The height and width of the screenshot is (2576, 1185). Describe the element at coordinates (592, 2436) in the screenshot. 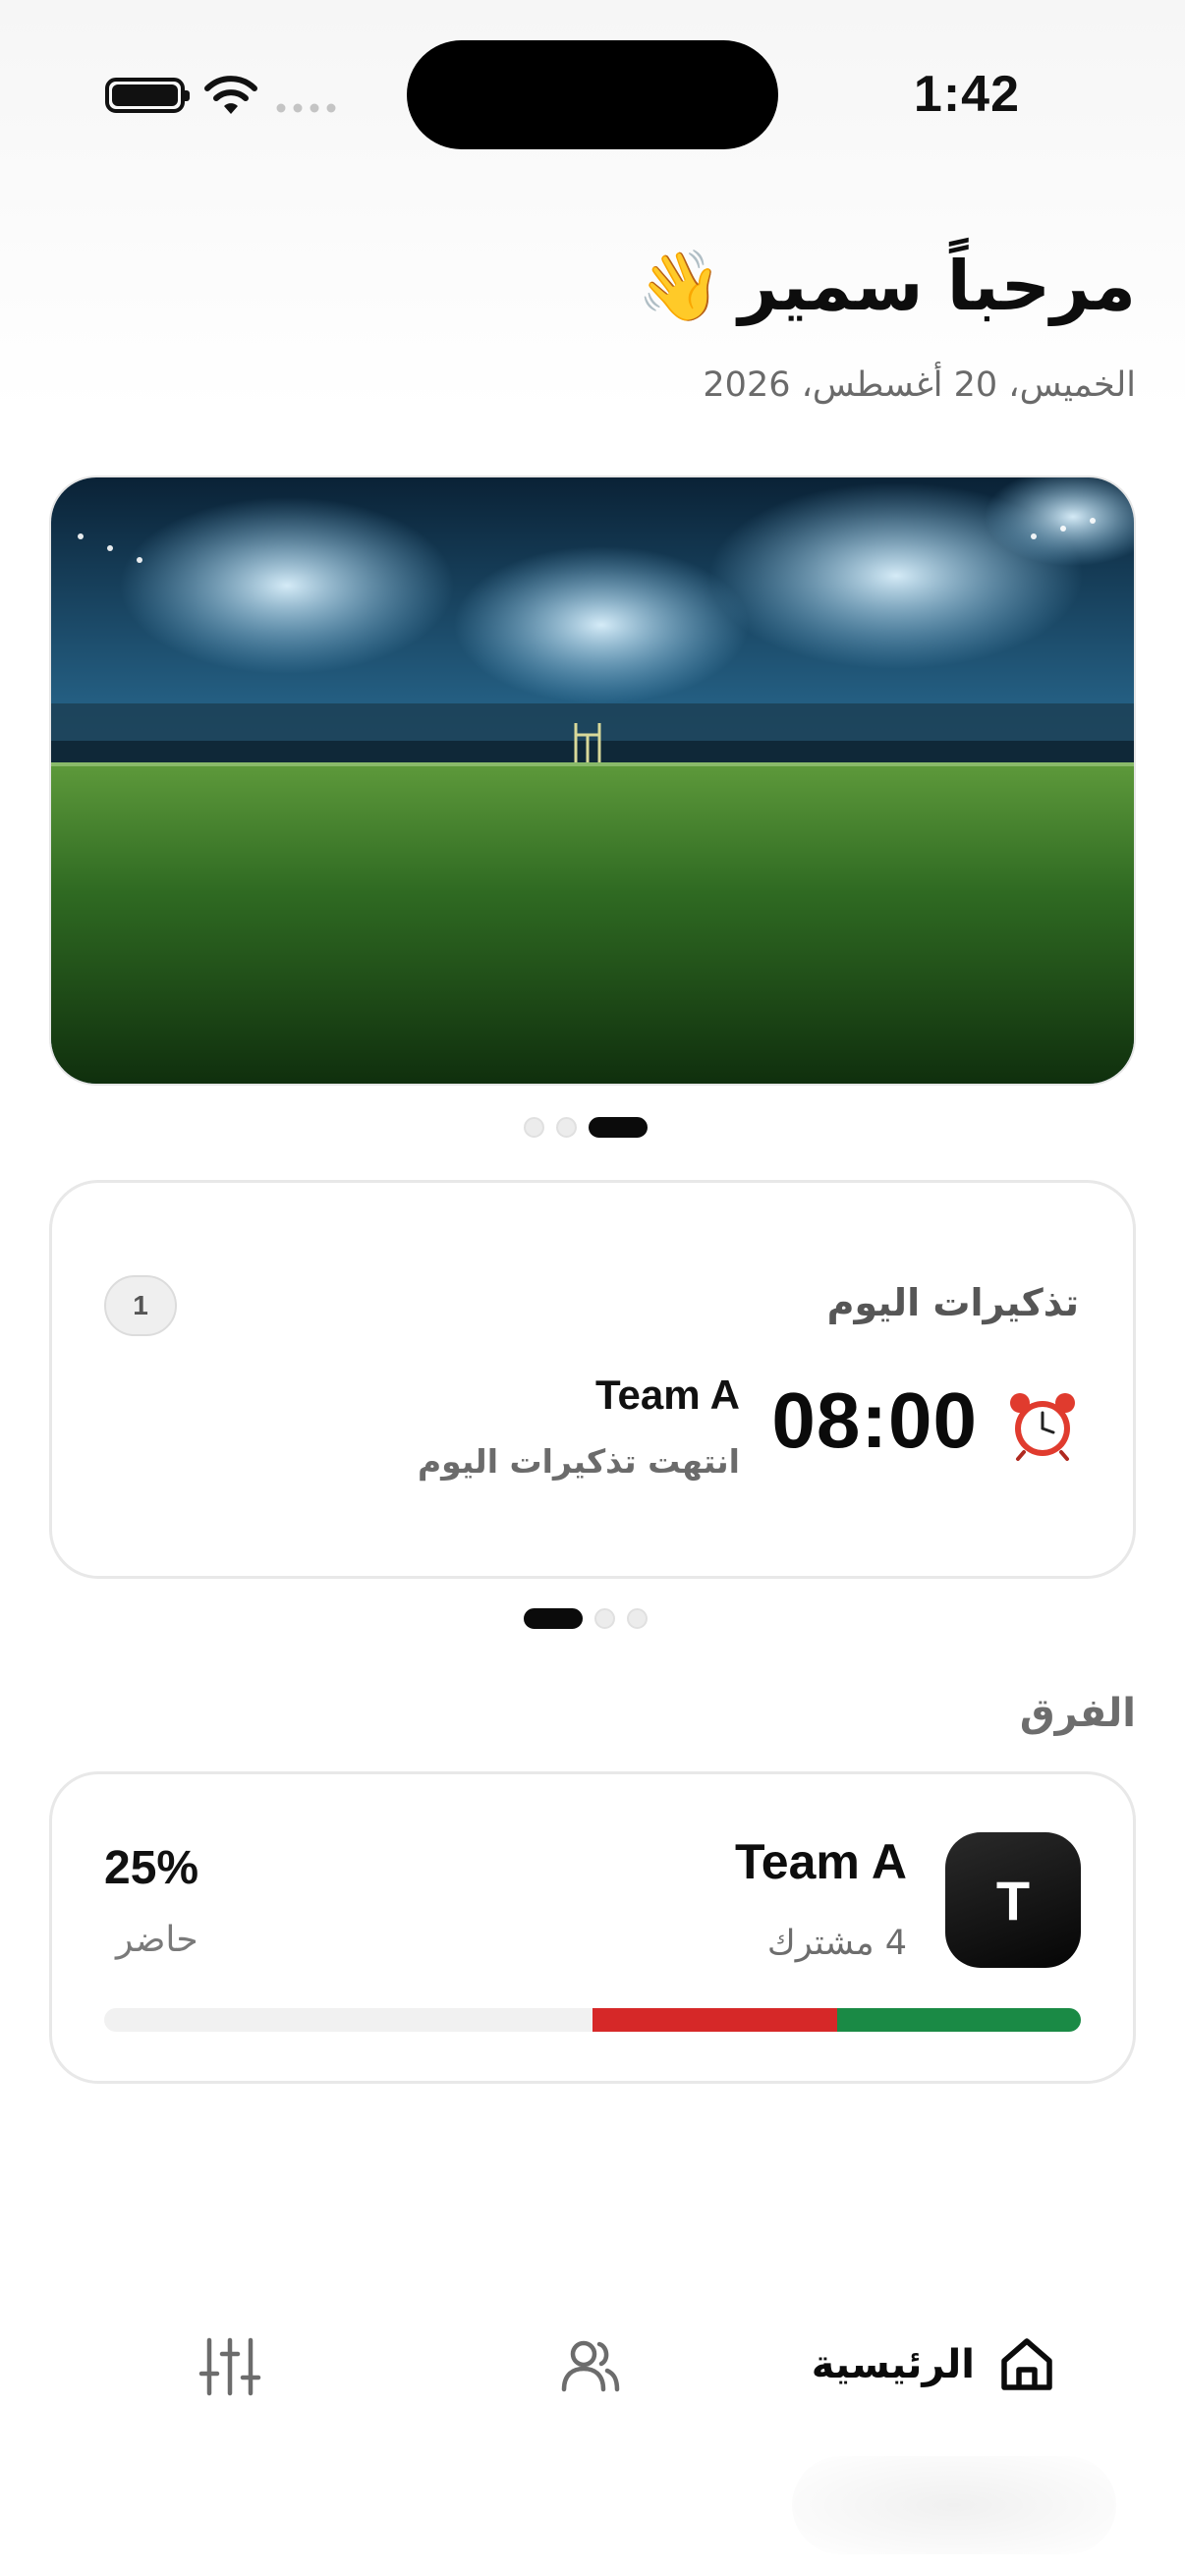

I see `bottom-navigation: الرئيسية` at that location.